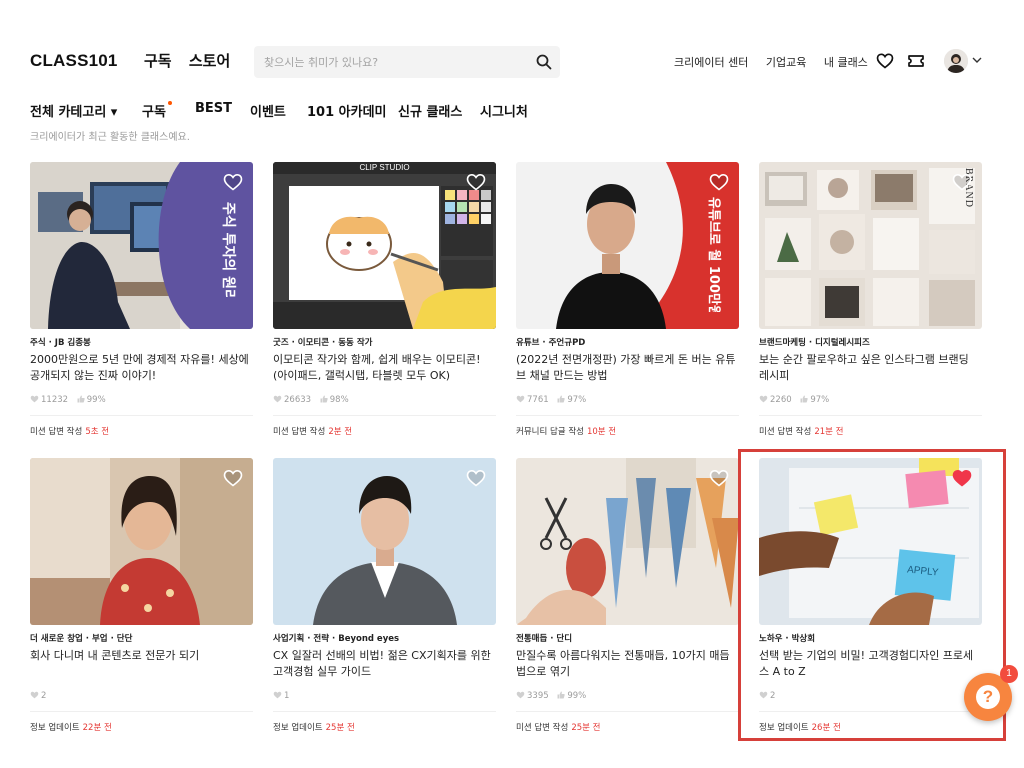 This screenshot has width=1024, height=768. Describe the element at coordinates (962, 478) in the screenshot. I see `heart-filled-icon` at that location.